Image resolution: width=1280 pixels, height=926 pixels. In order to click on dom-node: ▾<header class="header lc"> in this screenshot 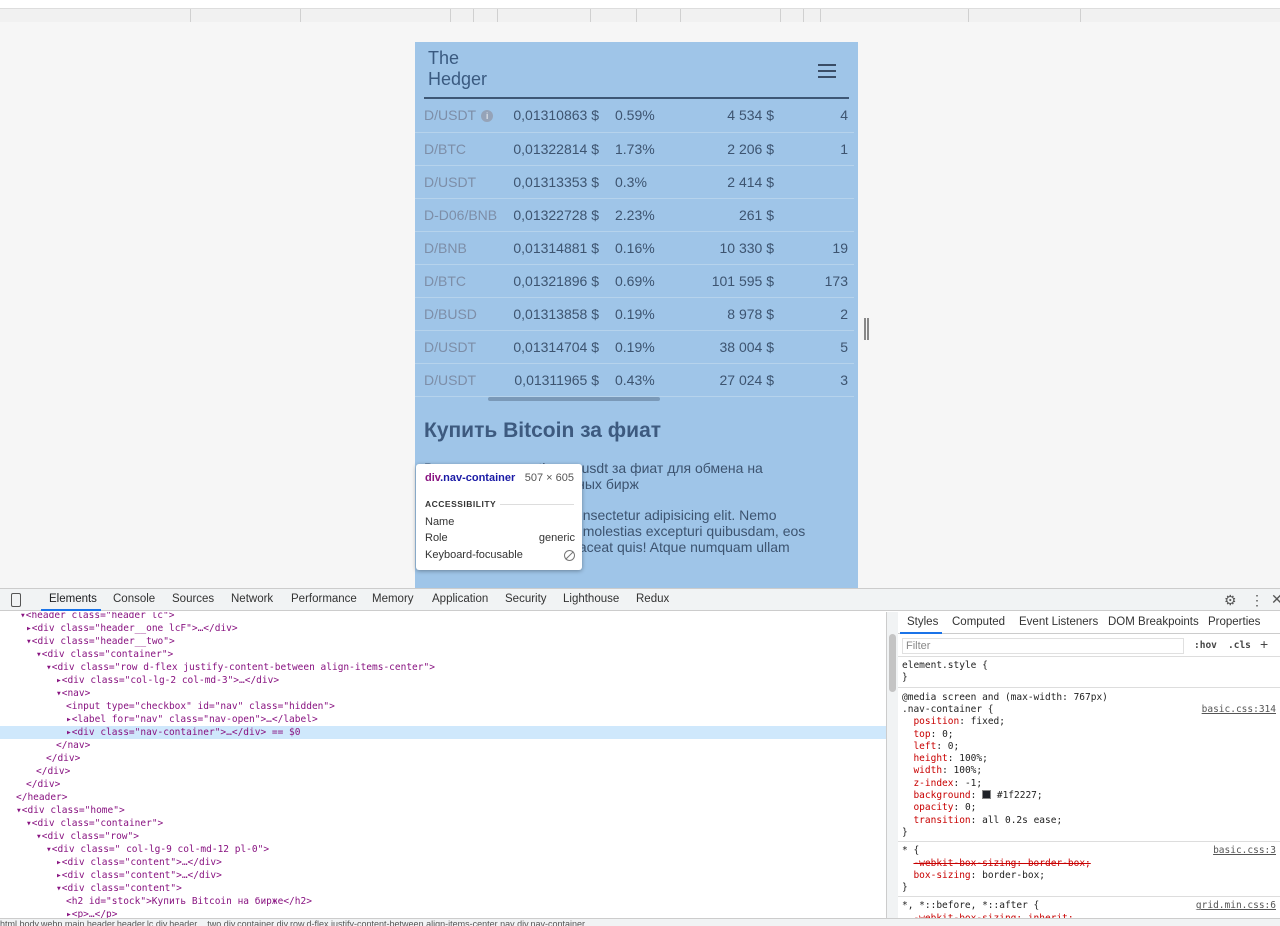, I will do `click(443, 617)`.